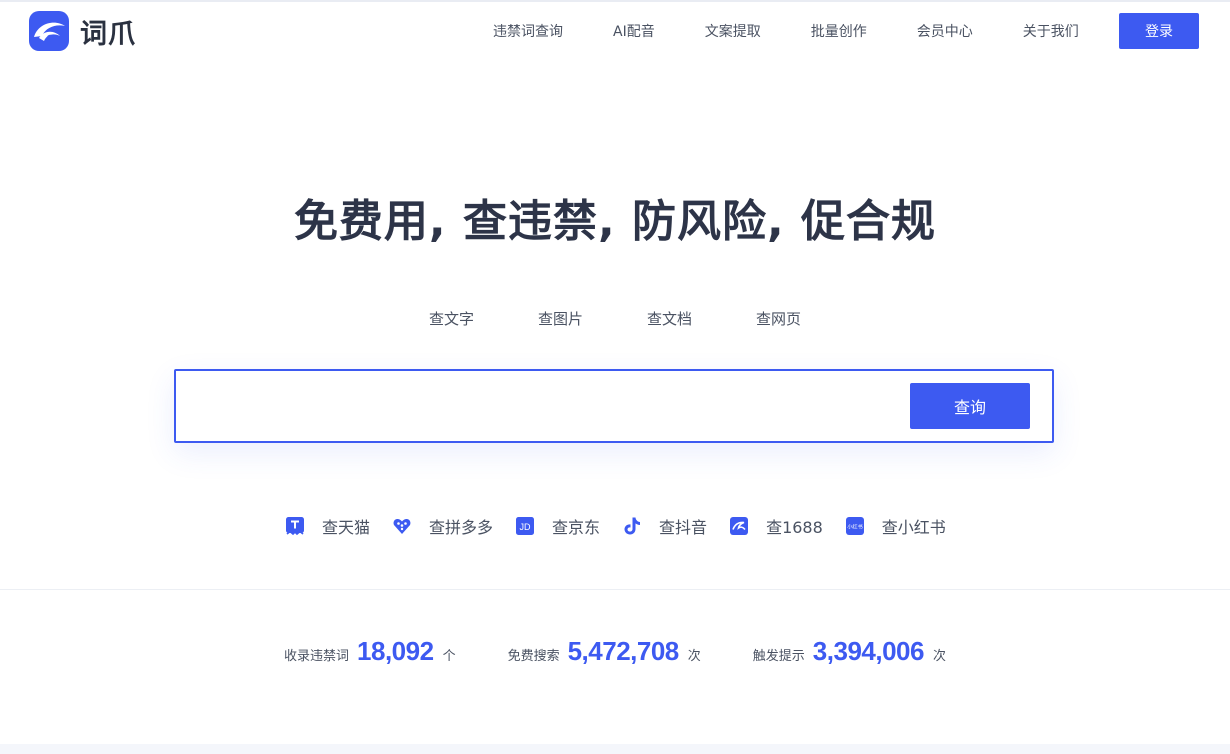  What do you see at coordinates (533, 656) in the screenshot?
I see `stat-label: 免费搜索` at bounding box center [533, 656].